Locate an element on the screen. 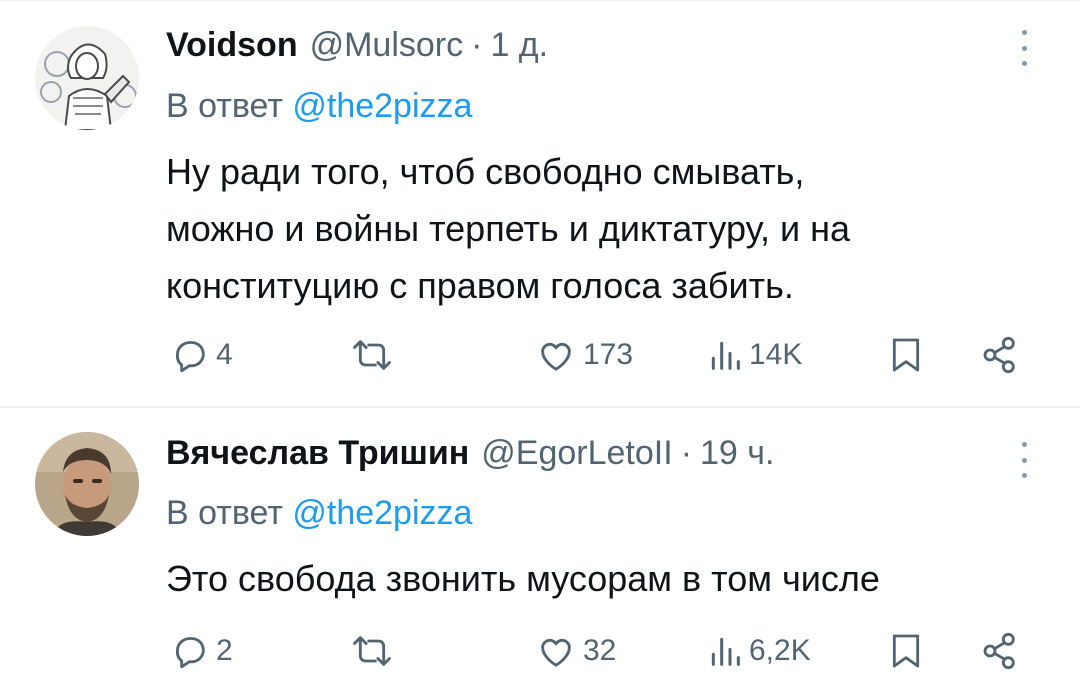 The height and width of the screenshot is (693, 1080). like-button: 173 is located at coordinates (584, 355).